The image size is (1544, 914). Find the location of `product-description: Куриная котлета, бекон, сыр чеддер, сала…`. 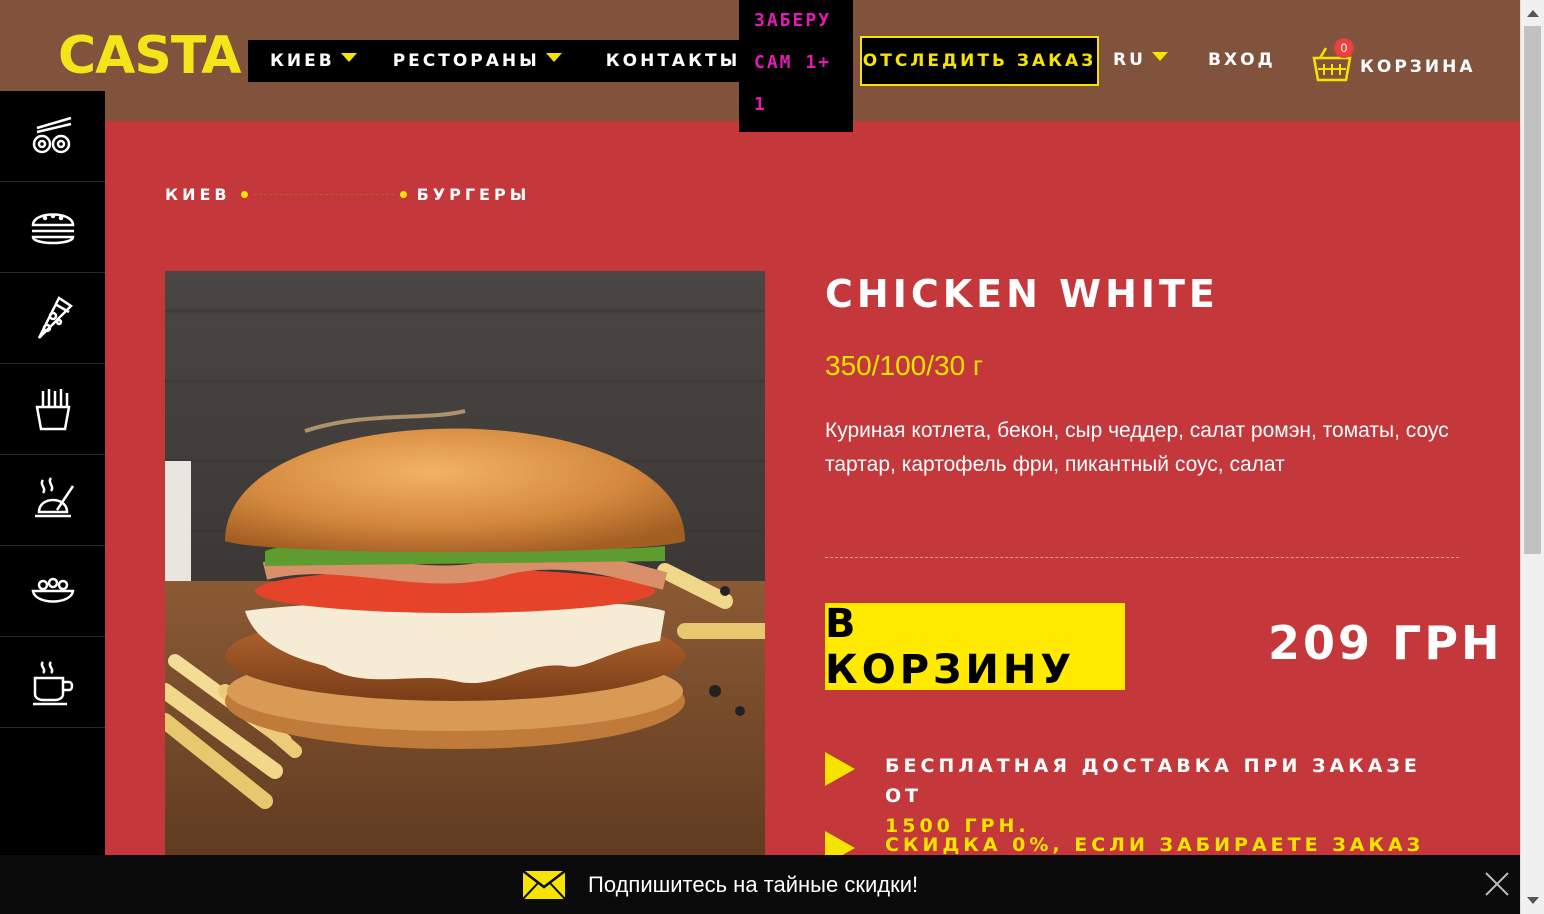

product-description: Куриная котлета, бекон, сыр чеддер, сала… is located at coordinates (1137, 447).